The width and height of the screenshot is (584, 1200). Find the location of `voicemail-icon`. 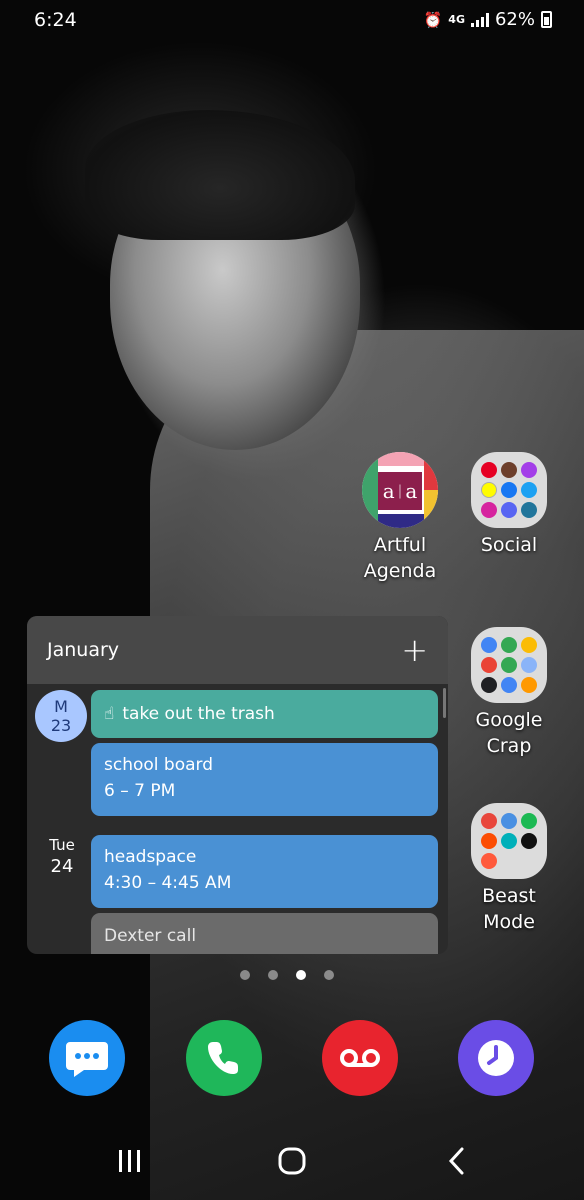

voicemail-icon is located at coordinates (360, 1058).